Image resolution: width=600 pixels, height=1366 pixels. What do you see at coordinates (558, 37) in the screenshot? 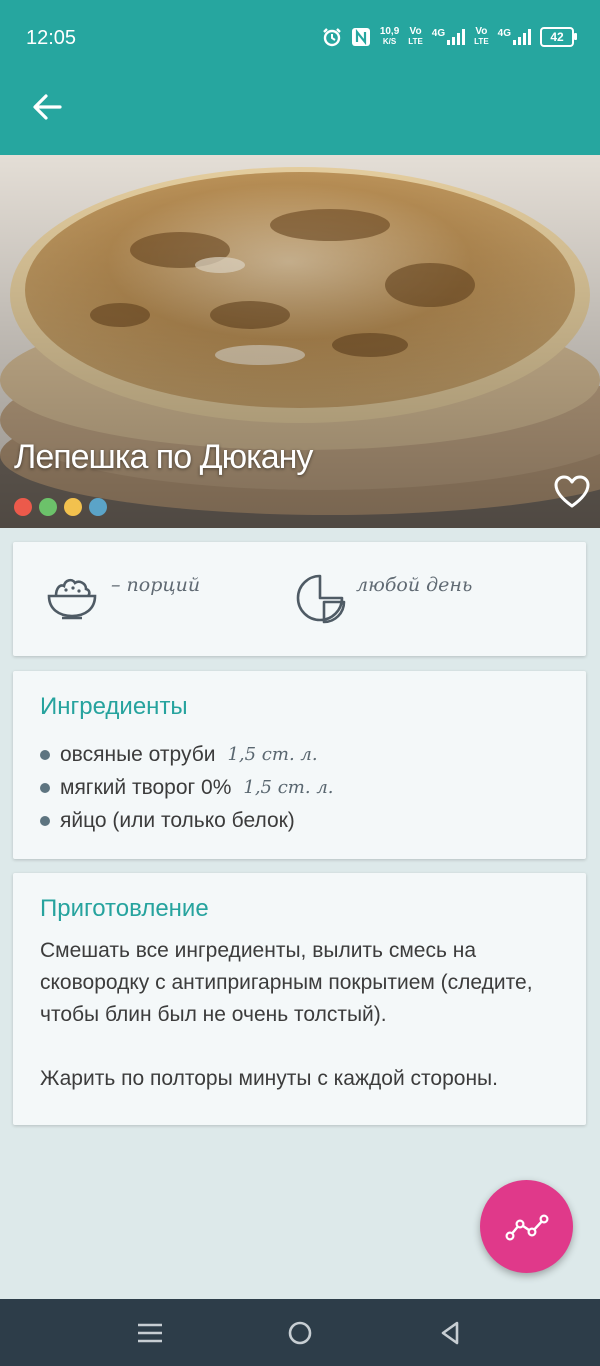
I see `battery-icon: 42` at bounding box center [558, 37].